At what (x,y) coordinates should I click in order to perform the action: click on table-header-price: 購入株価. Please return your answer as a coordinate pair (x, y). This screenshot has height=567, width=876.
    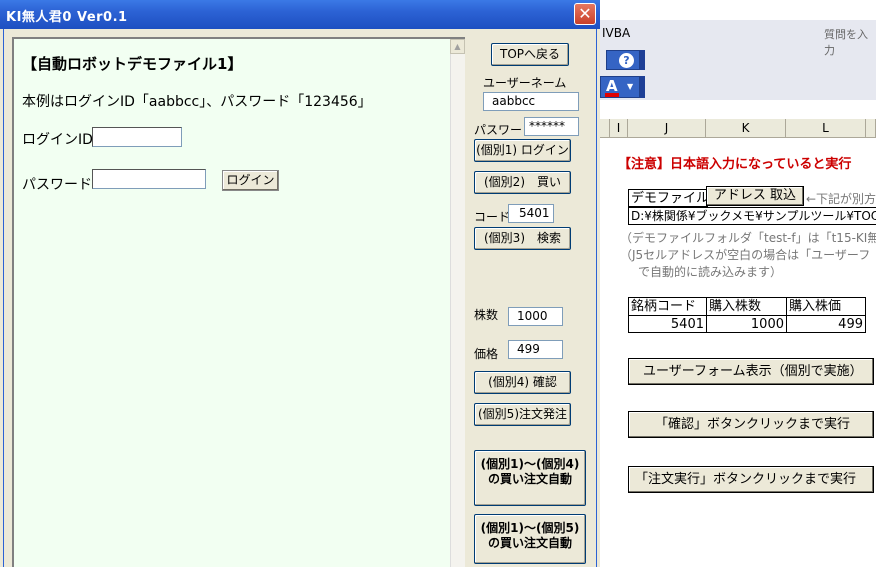
    Looking at the image, I should click on (826, 306).